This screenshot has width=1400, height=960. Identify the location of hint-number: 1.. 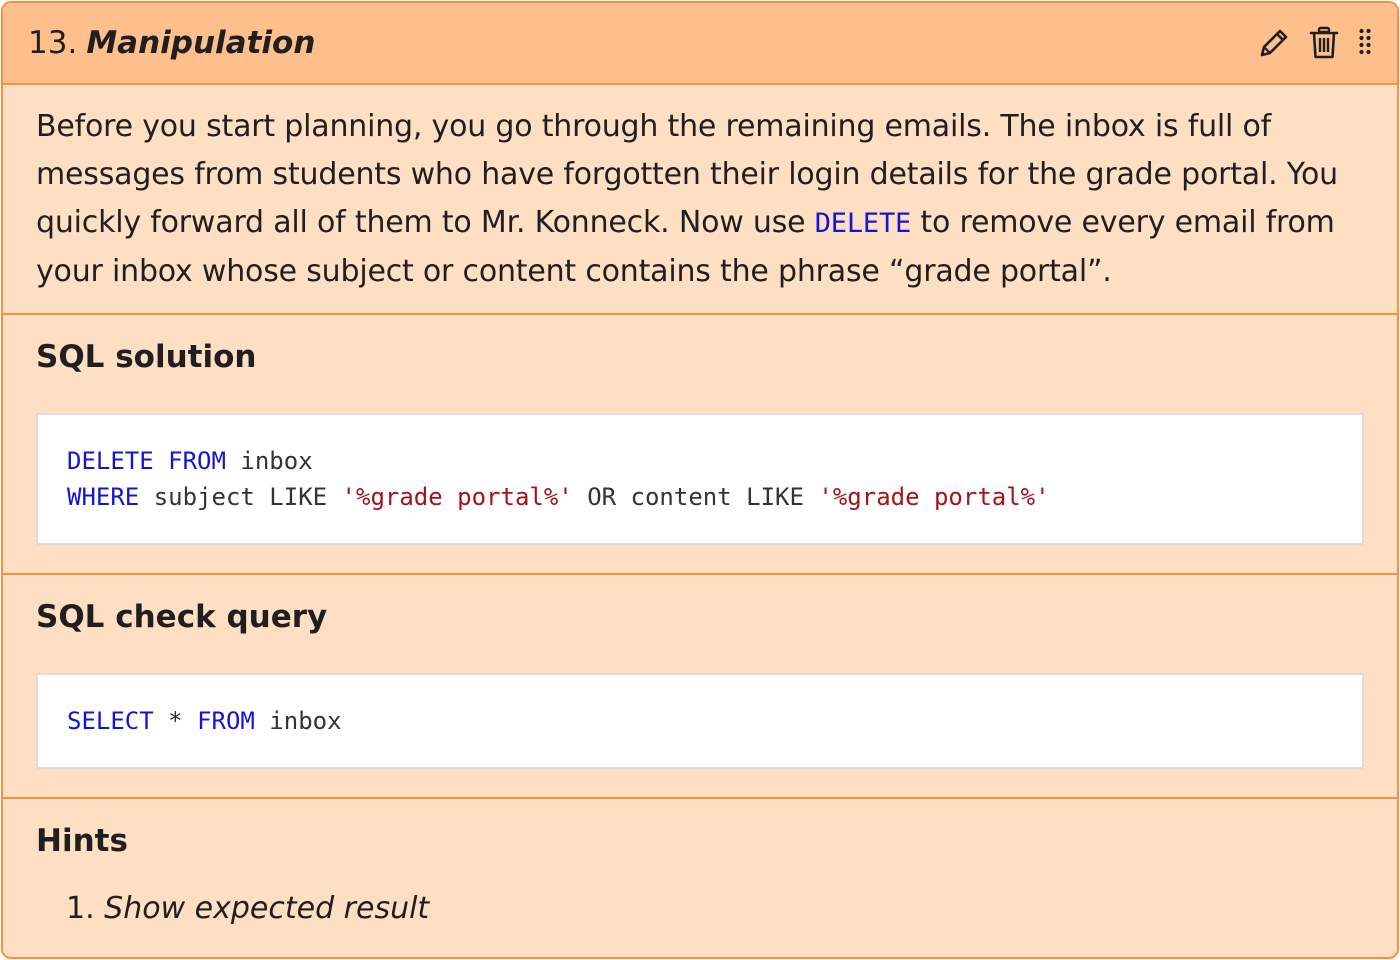
(80, 908).